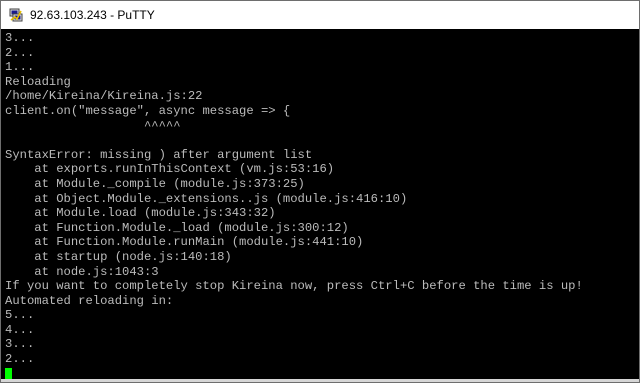  I want to click on terminal-line: at node.js:1043:3, so click(82, 271).